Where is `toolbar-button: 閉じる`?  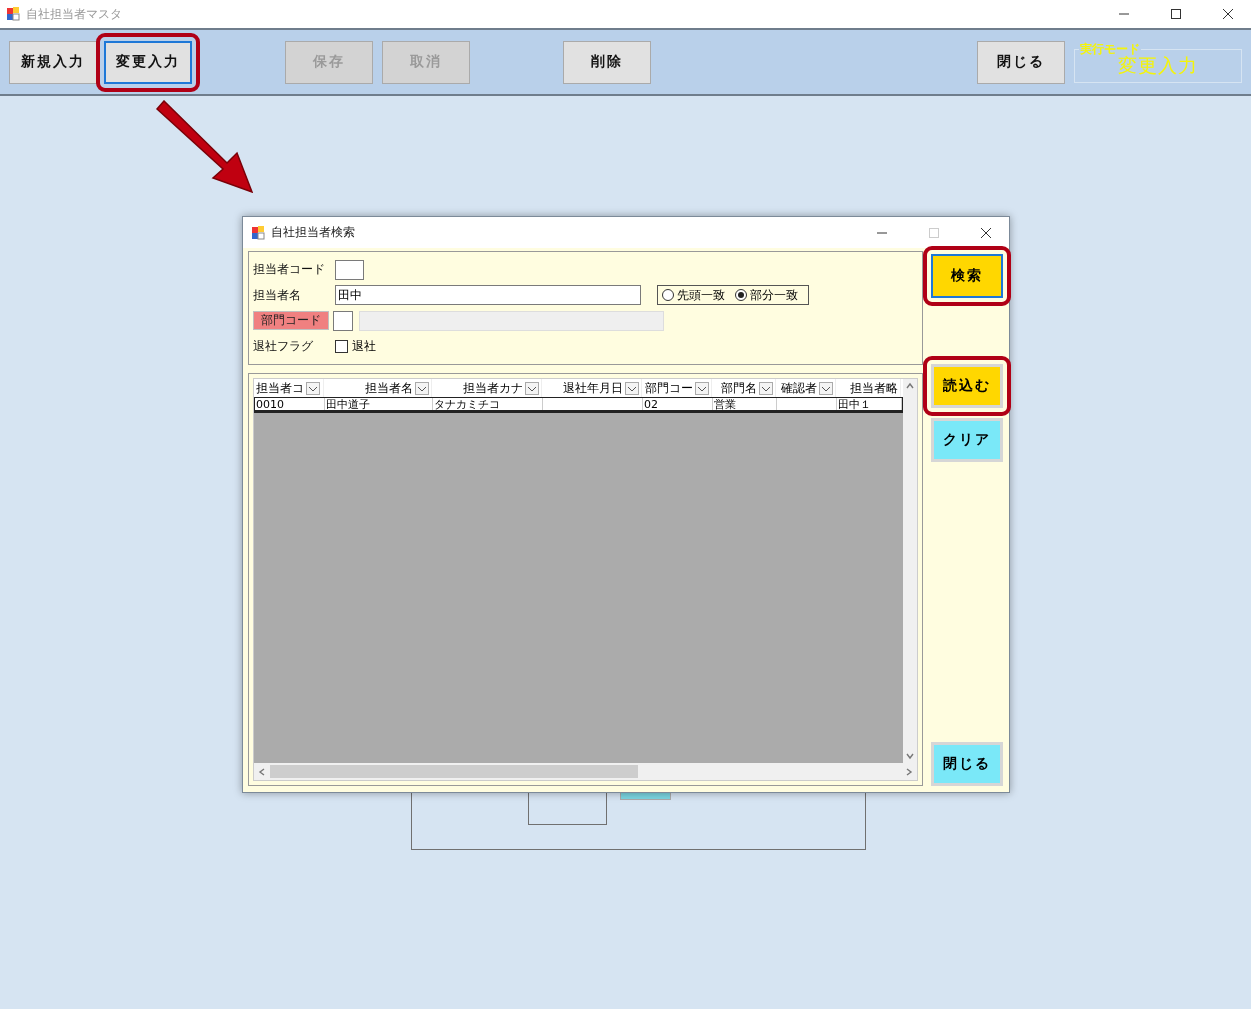
toolbar-button: 閉じる is located at coordinates (1021, 62).